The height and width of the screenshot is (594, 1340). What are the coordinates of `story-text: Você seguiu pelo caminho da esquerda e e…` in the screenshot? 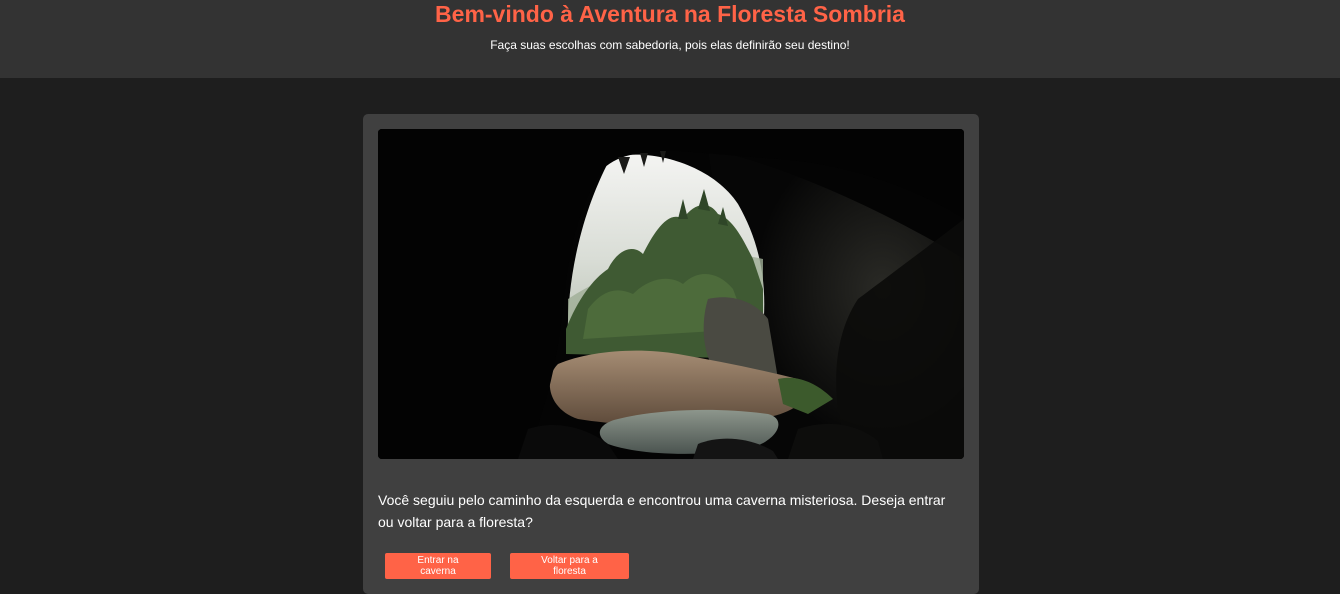 It's located at (662, 511).